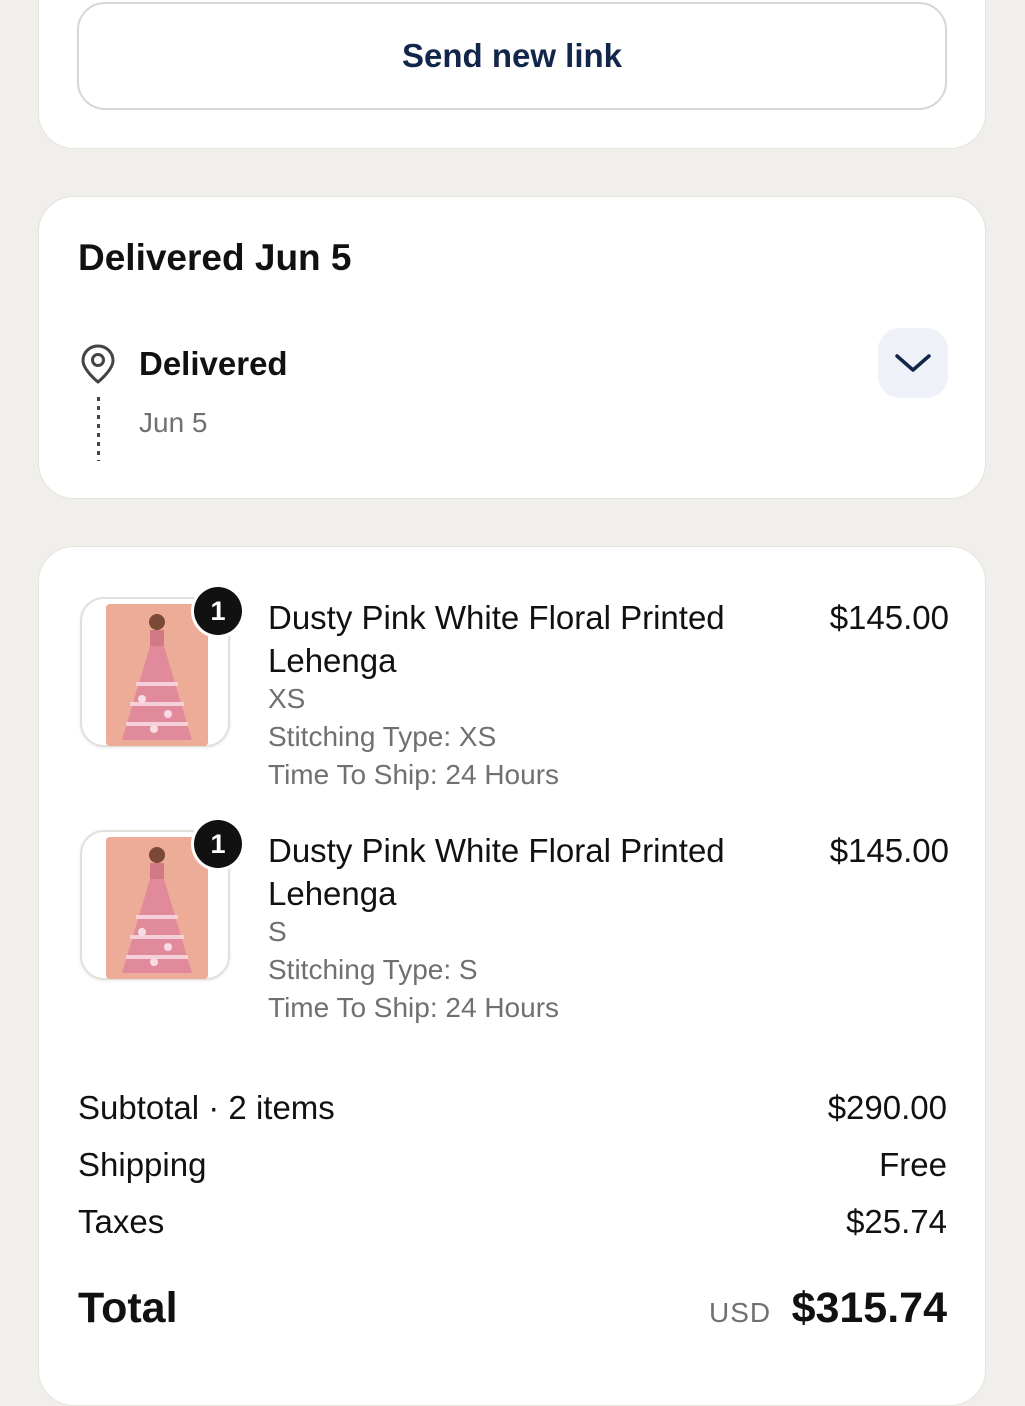 The image size is (1025, 1406). I want to click on resend-link-card: Send new link, so click(512, 74).